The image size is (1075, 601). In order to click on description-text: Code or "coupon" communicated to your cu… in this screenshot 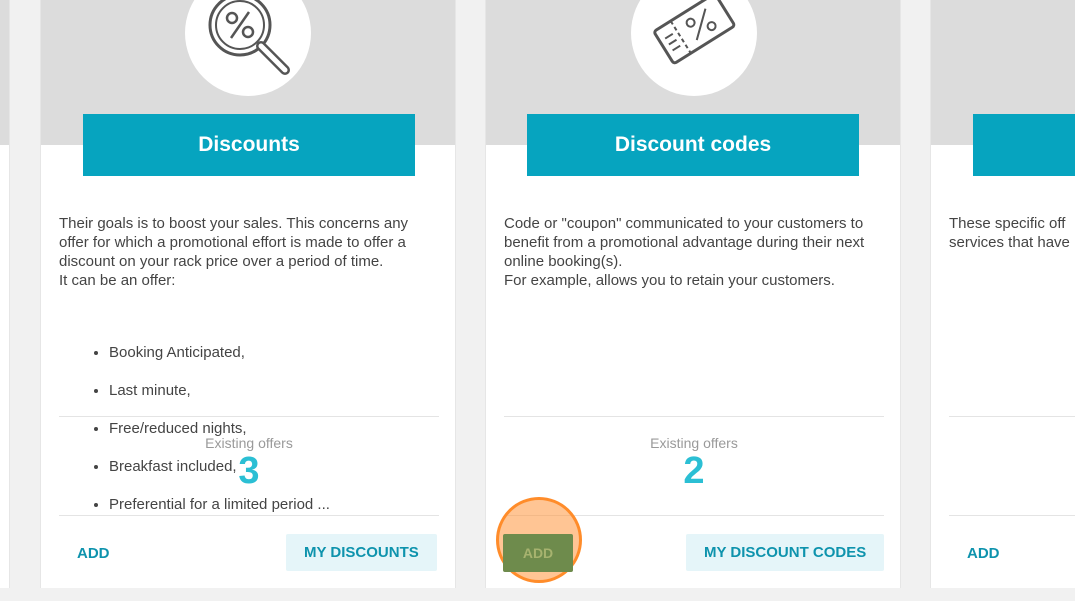, I will do `click(684, 252)`.